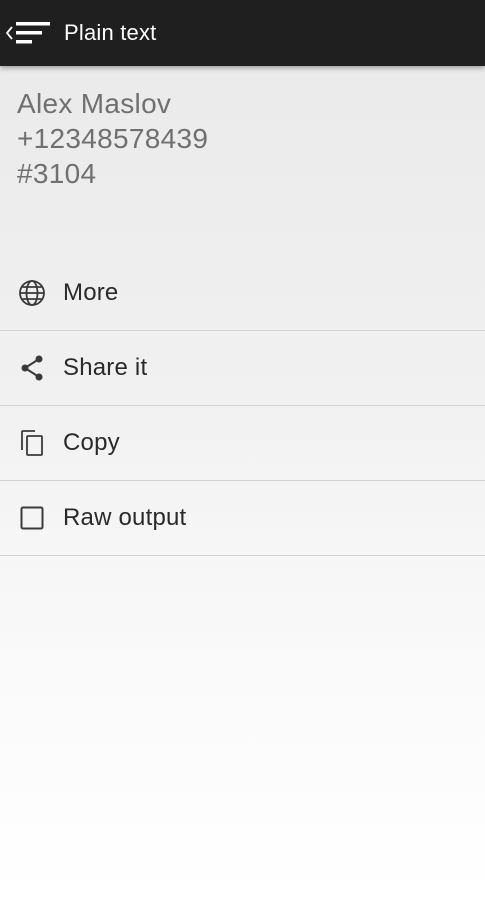 The image size is (485, 900). What do you see at coordinates (113, 138) in the screenshot?
I see `decoded-text-line: +12348578439` at bounding box center [113, 138].